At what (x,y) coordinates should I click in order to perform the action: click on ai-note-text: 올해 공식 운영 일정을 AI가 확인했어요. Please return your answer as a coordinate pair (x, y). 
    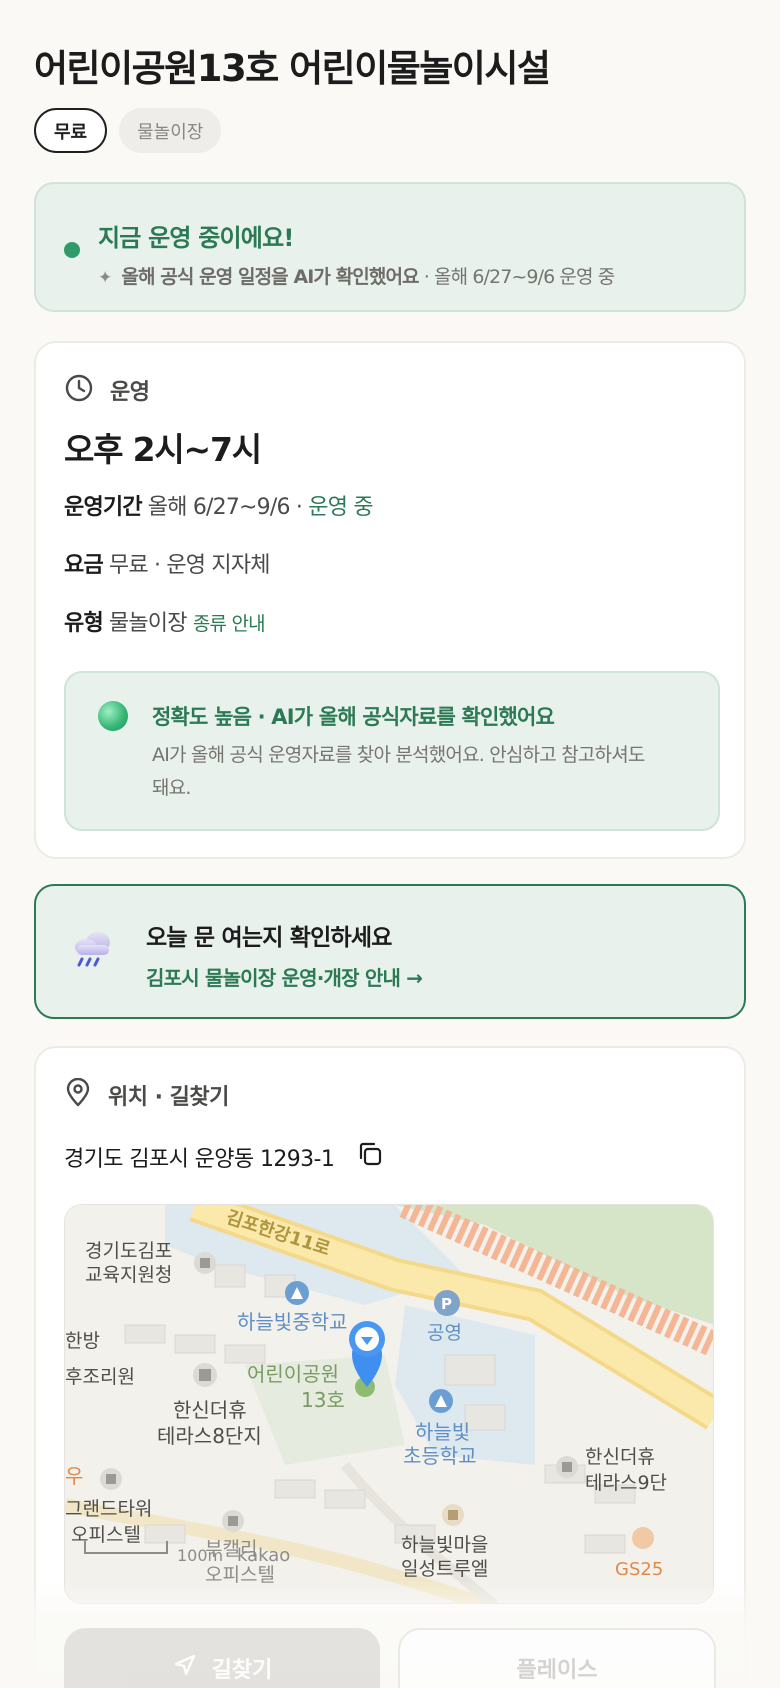
    Looking at the image, I should click on (270, 277).